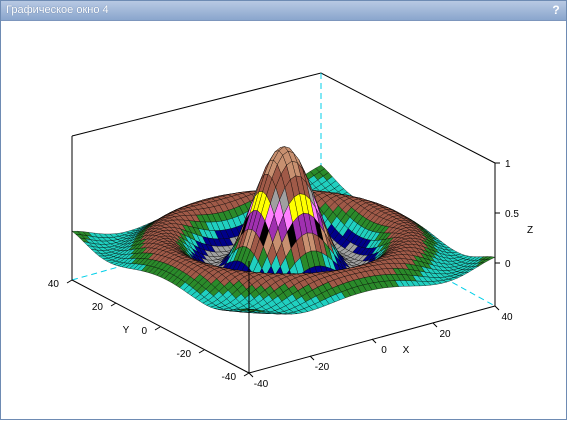  I want to click on y-axis-label: Y, so click(126, 330).